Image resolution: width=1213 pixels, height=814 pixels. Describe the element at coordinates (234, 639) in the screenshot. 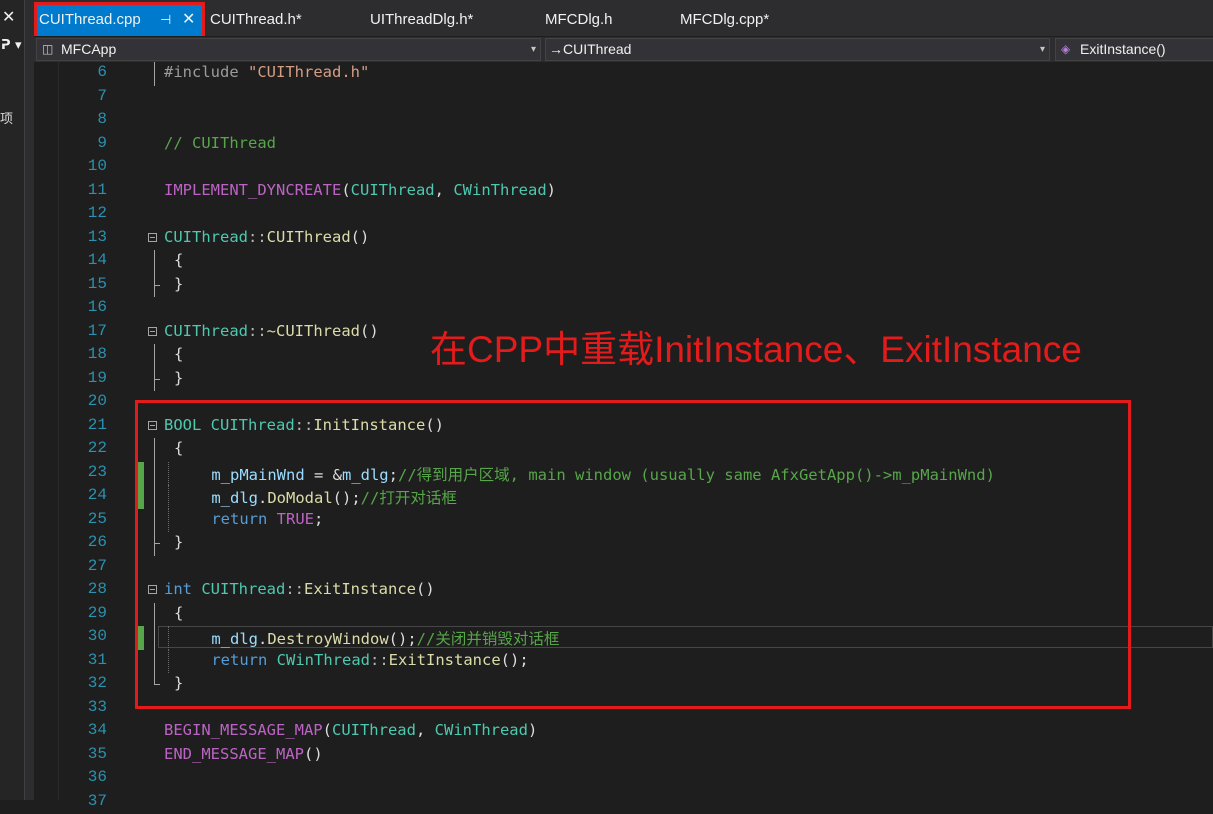

I see `code-token: m_dlg` at that location.